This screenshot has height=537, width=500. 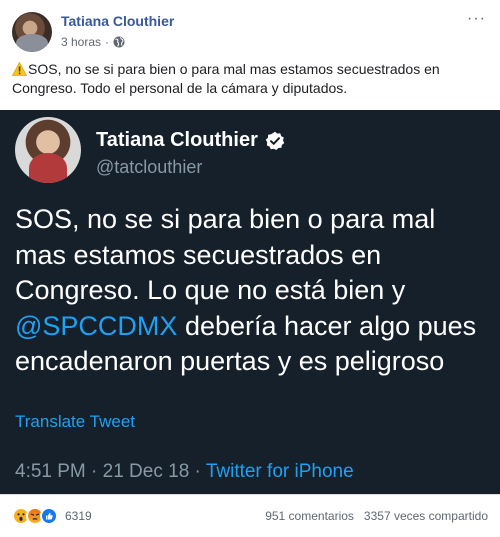 What do you see at coordinates (110, 471) in the screenshot?
I see `tweet-timestamp: 4:51 PM · 21 Dec 18 ·` at bounding box center [110, 471].